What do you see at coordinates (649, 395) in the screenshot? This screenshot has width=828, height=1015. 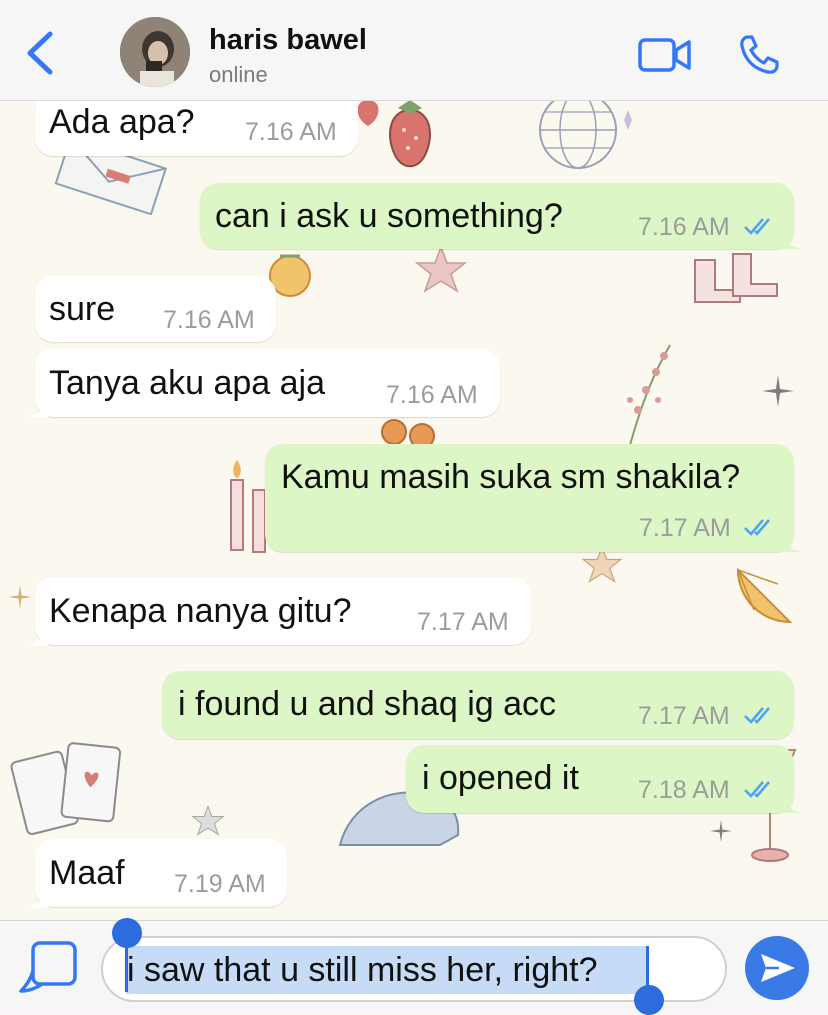 I see `flower-branch-doodle` at bounding box center [649, 395].